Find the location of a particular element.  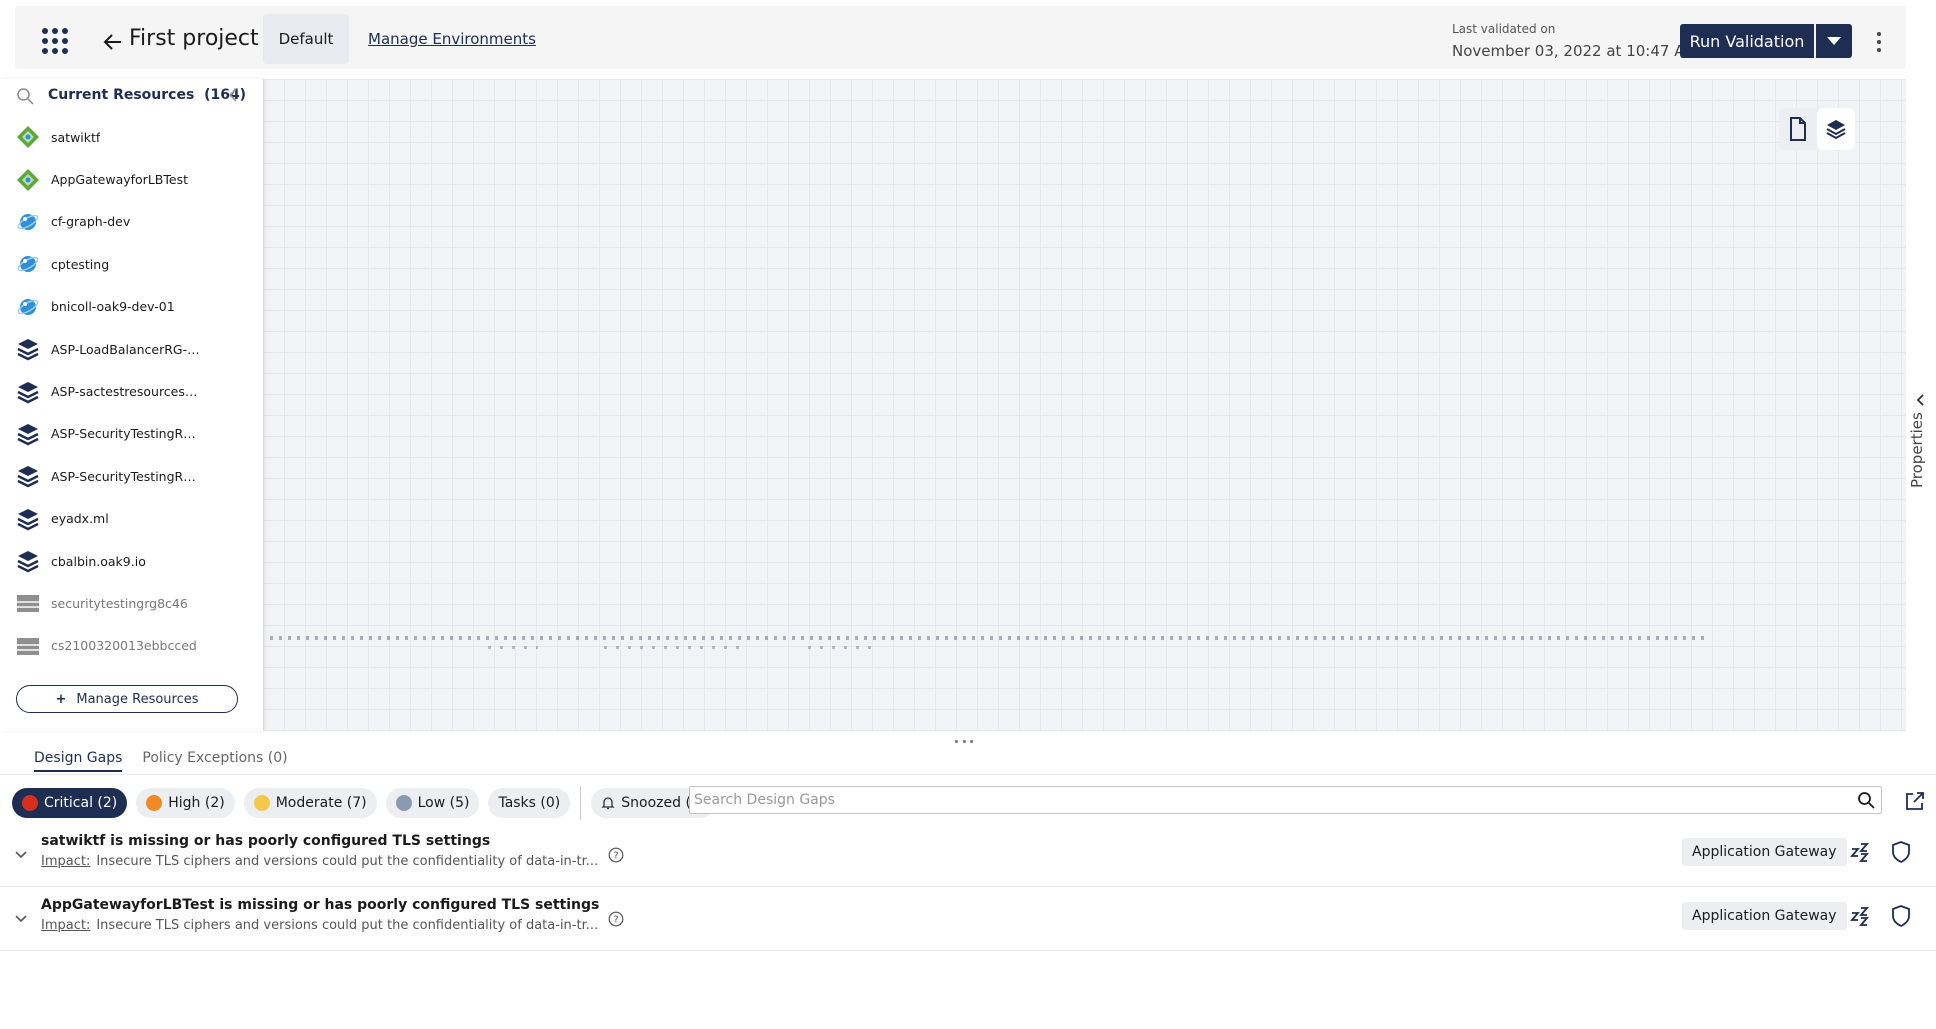

resource-item: eyadx.ml is located at coordinates (131, 519).